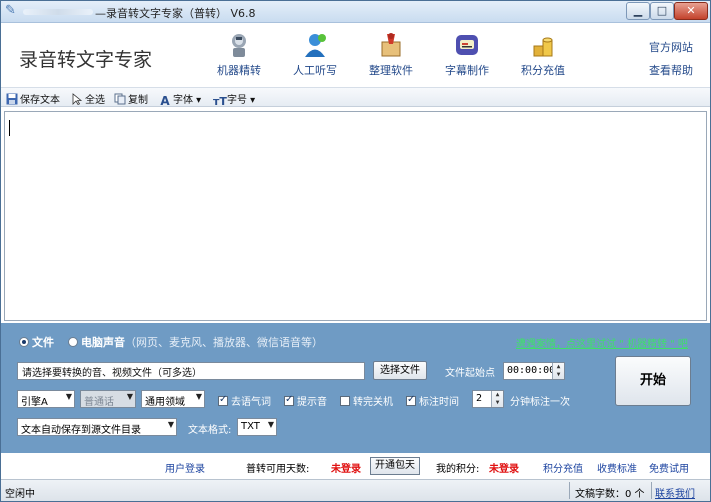 The height and width of the screenshot is (502, 711). Describe the element at coordinates (671, 47) in the screenshot. I see `official-site-link: 官方网站` at that location.